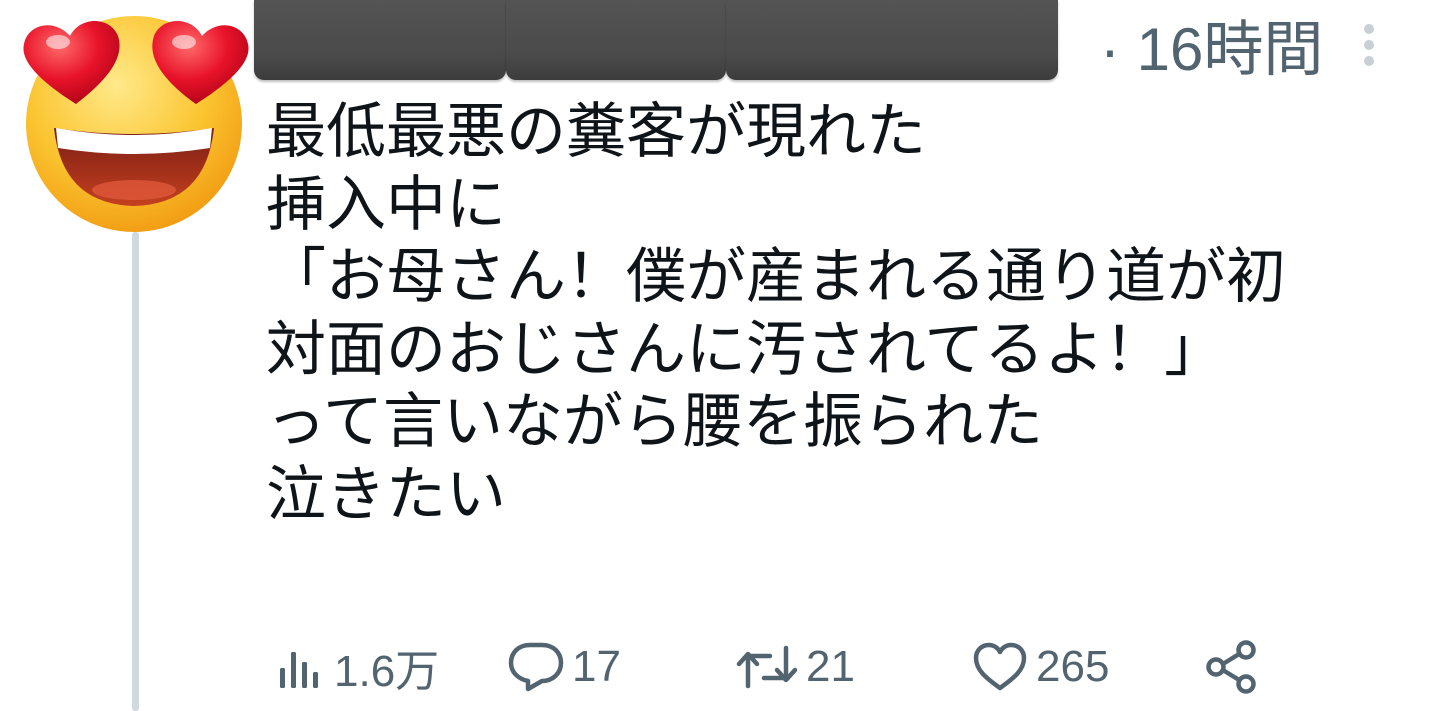 This screenshot has width=1440, height=711. Describe the element at coordinates (720, 667) in the screenshot. I see `action-bar: 1.6万 17 21 265` at that location.